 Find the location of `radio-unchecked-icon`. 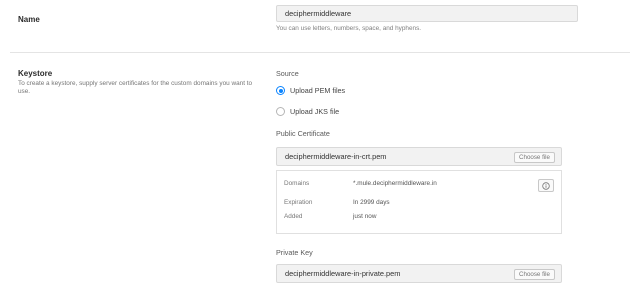

radio-unchecked-icon is located at coordinates (280, 111).